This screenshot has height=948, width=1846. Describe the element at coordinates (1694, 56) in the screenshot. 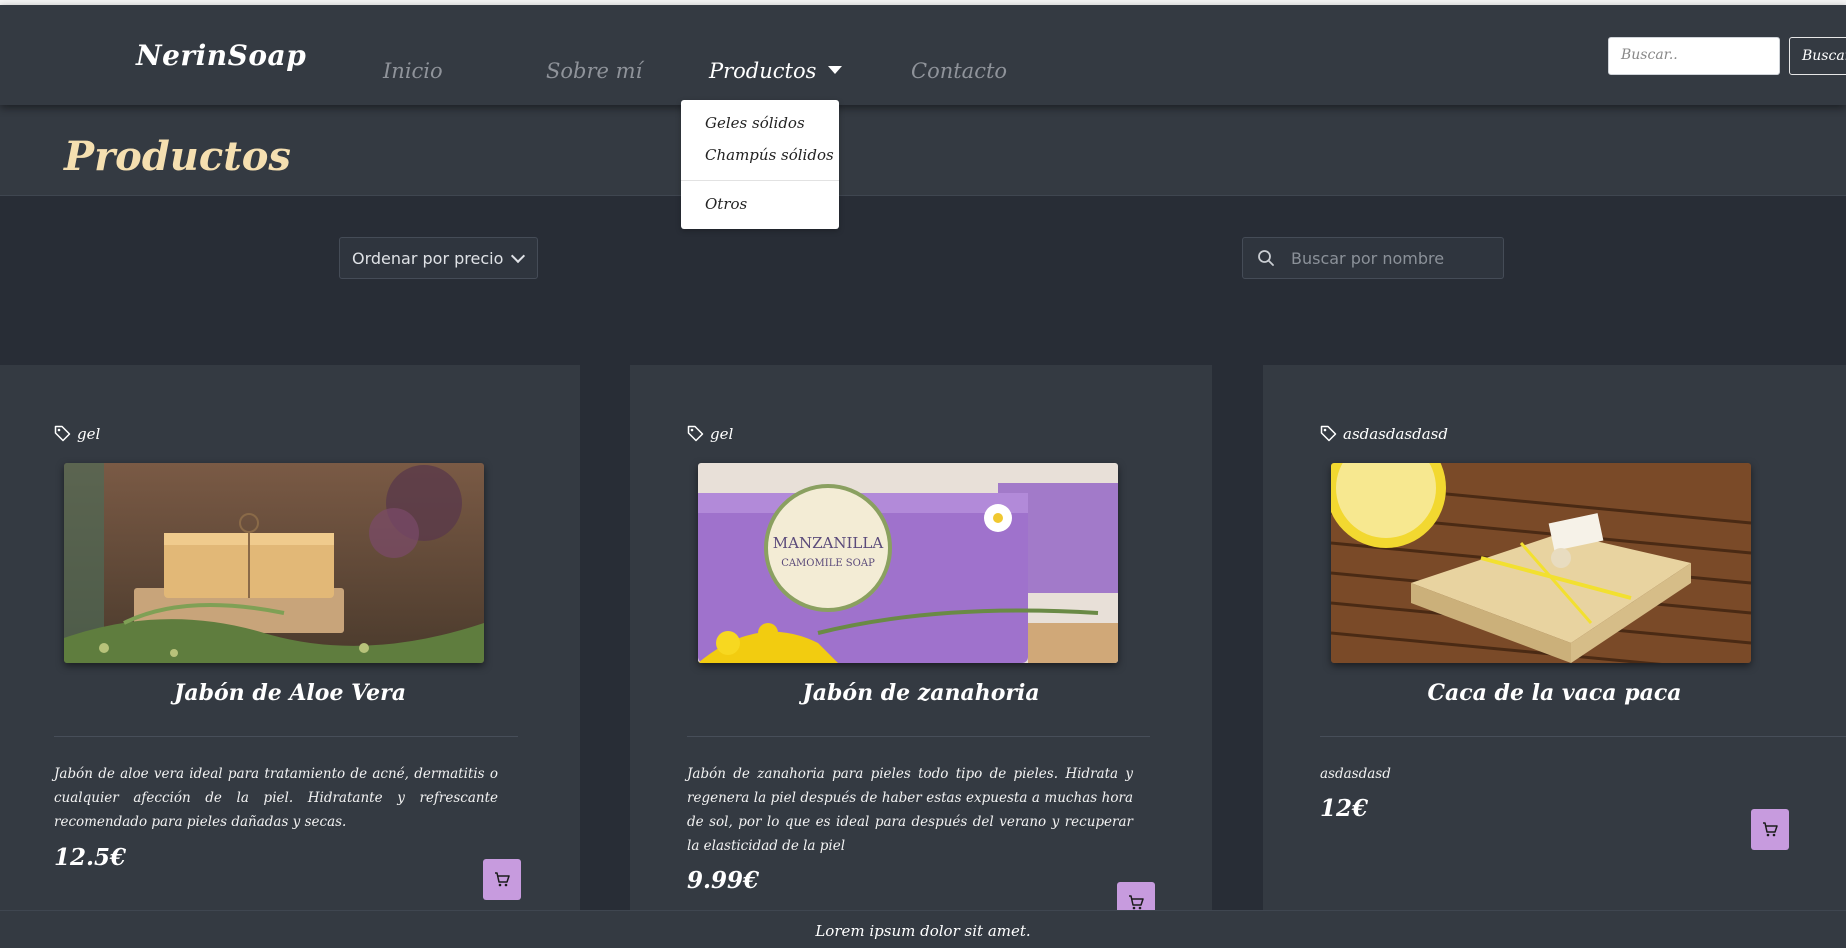

I see `navbar-search-input: Buscar..` at that location.